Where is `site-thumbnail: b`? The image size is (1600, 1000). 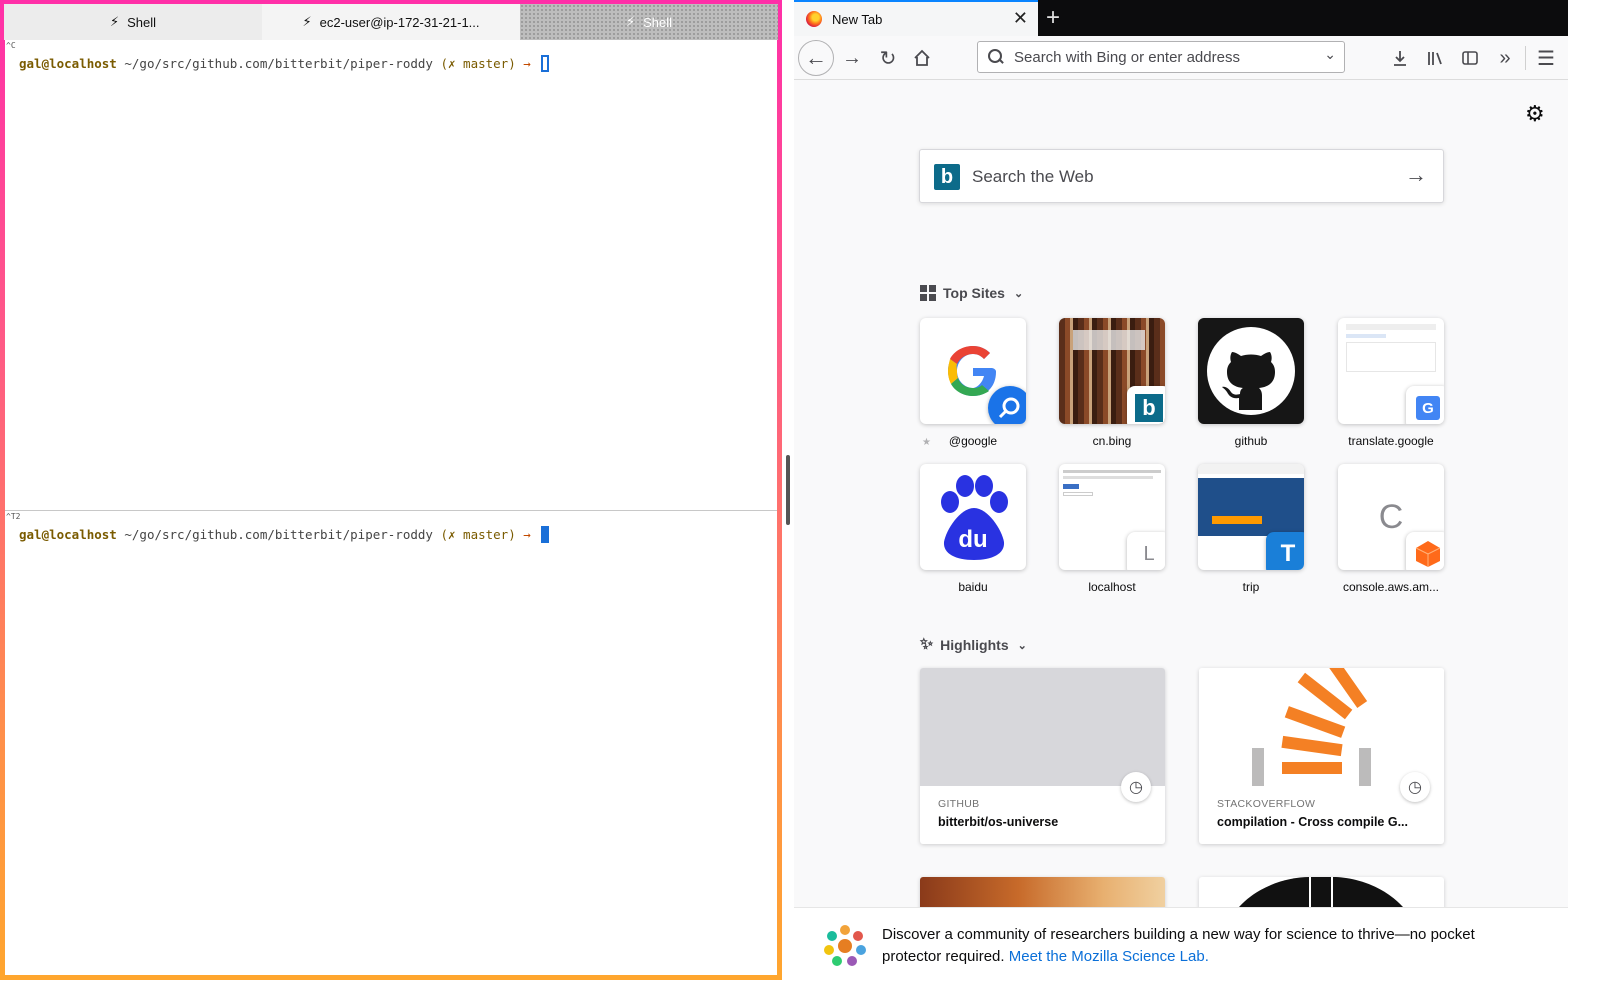 site-thumbnail: b is located at coordinates (1112, 371).